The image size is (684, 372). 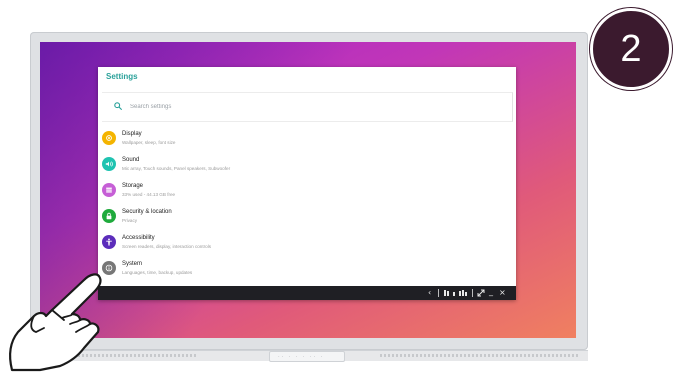 I want to click on sound-icon, so click(x=109, y=164).